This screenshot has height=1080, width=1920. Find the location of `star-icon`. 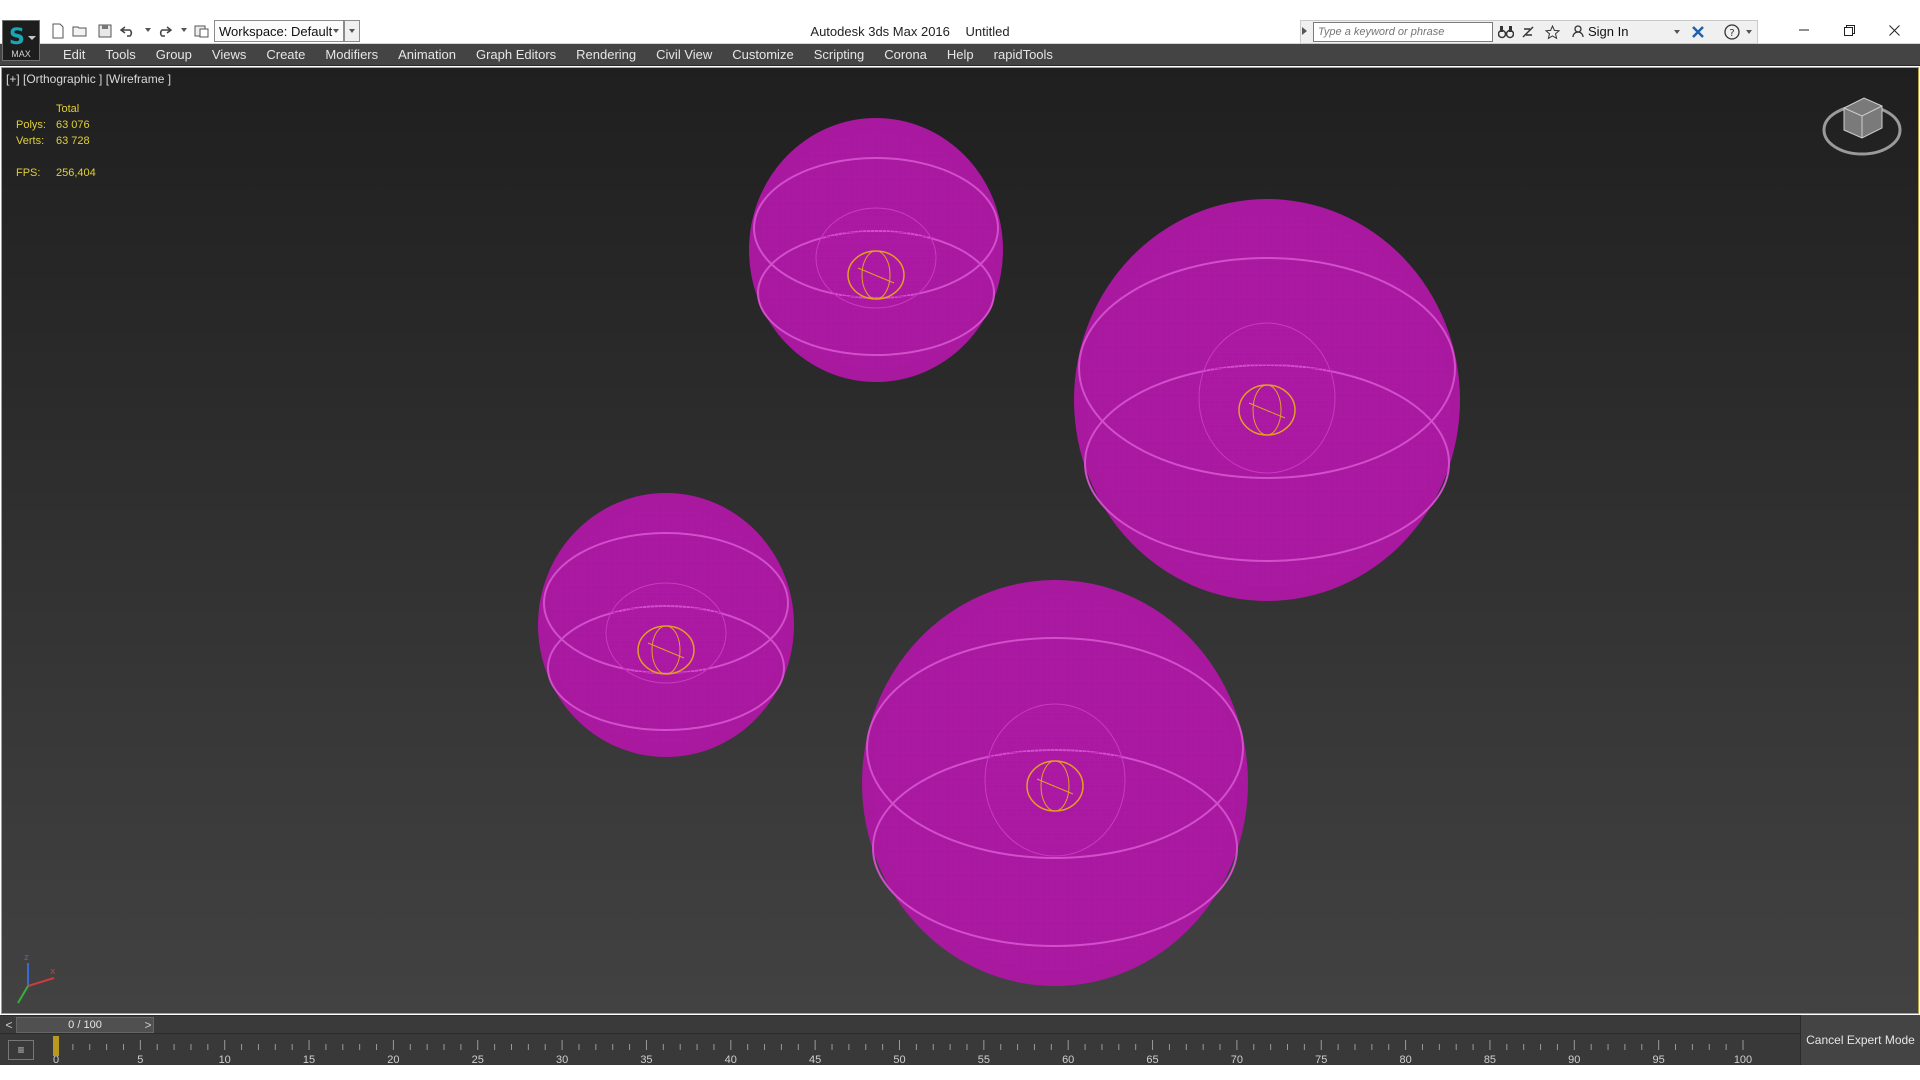

star-icon is located at coordinates (1552, 32).